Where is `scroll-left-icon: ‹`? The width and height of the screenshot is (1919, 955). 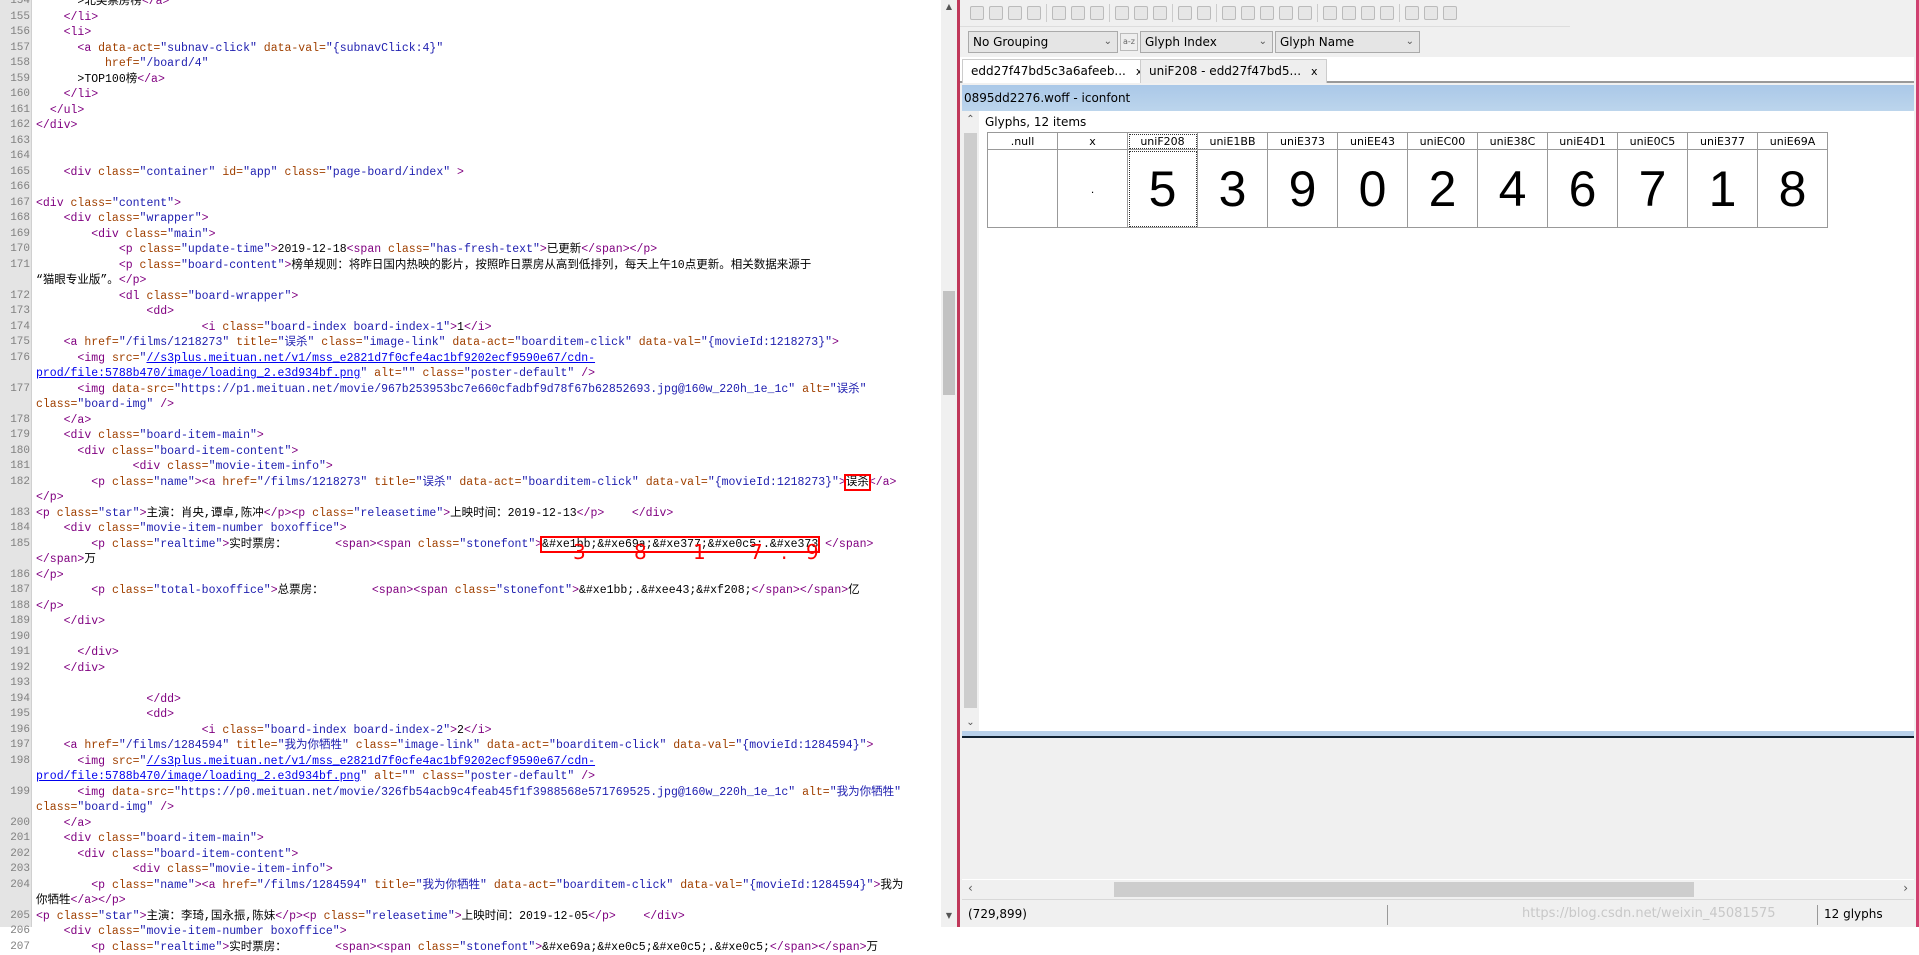
scroll-left-icon: ‹ is located at coordinates (970, 888).